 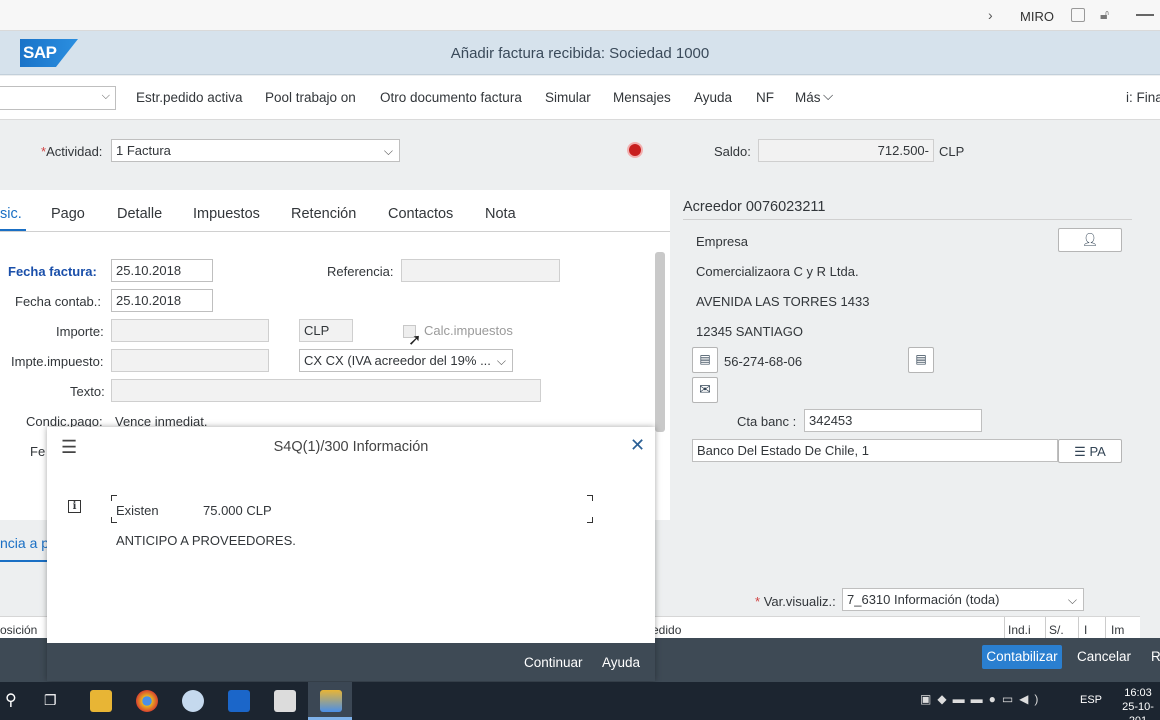 What do you see at coordinates (1019, 630) in the screenshot?
I see `col-tax-ind: Ind.i` at bounding box center [1019, 630].